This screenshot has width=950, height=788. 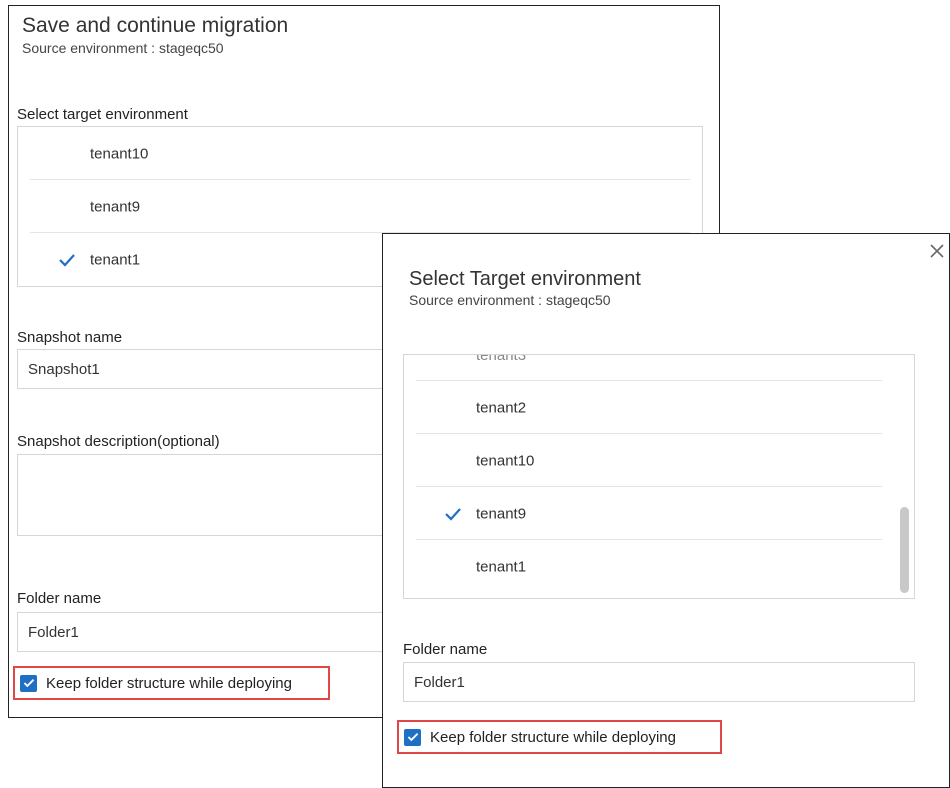 What do you see at coordinates (118, 441) in the screenshot?
I see `snapshot-description-label: Snapshot description(optional)` at bounding box center [118, 441].